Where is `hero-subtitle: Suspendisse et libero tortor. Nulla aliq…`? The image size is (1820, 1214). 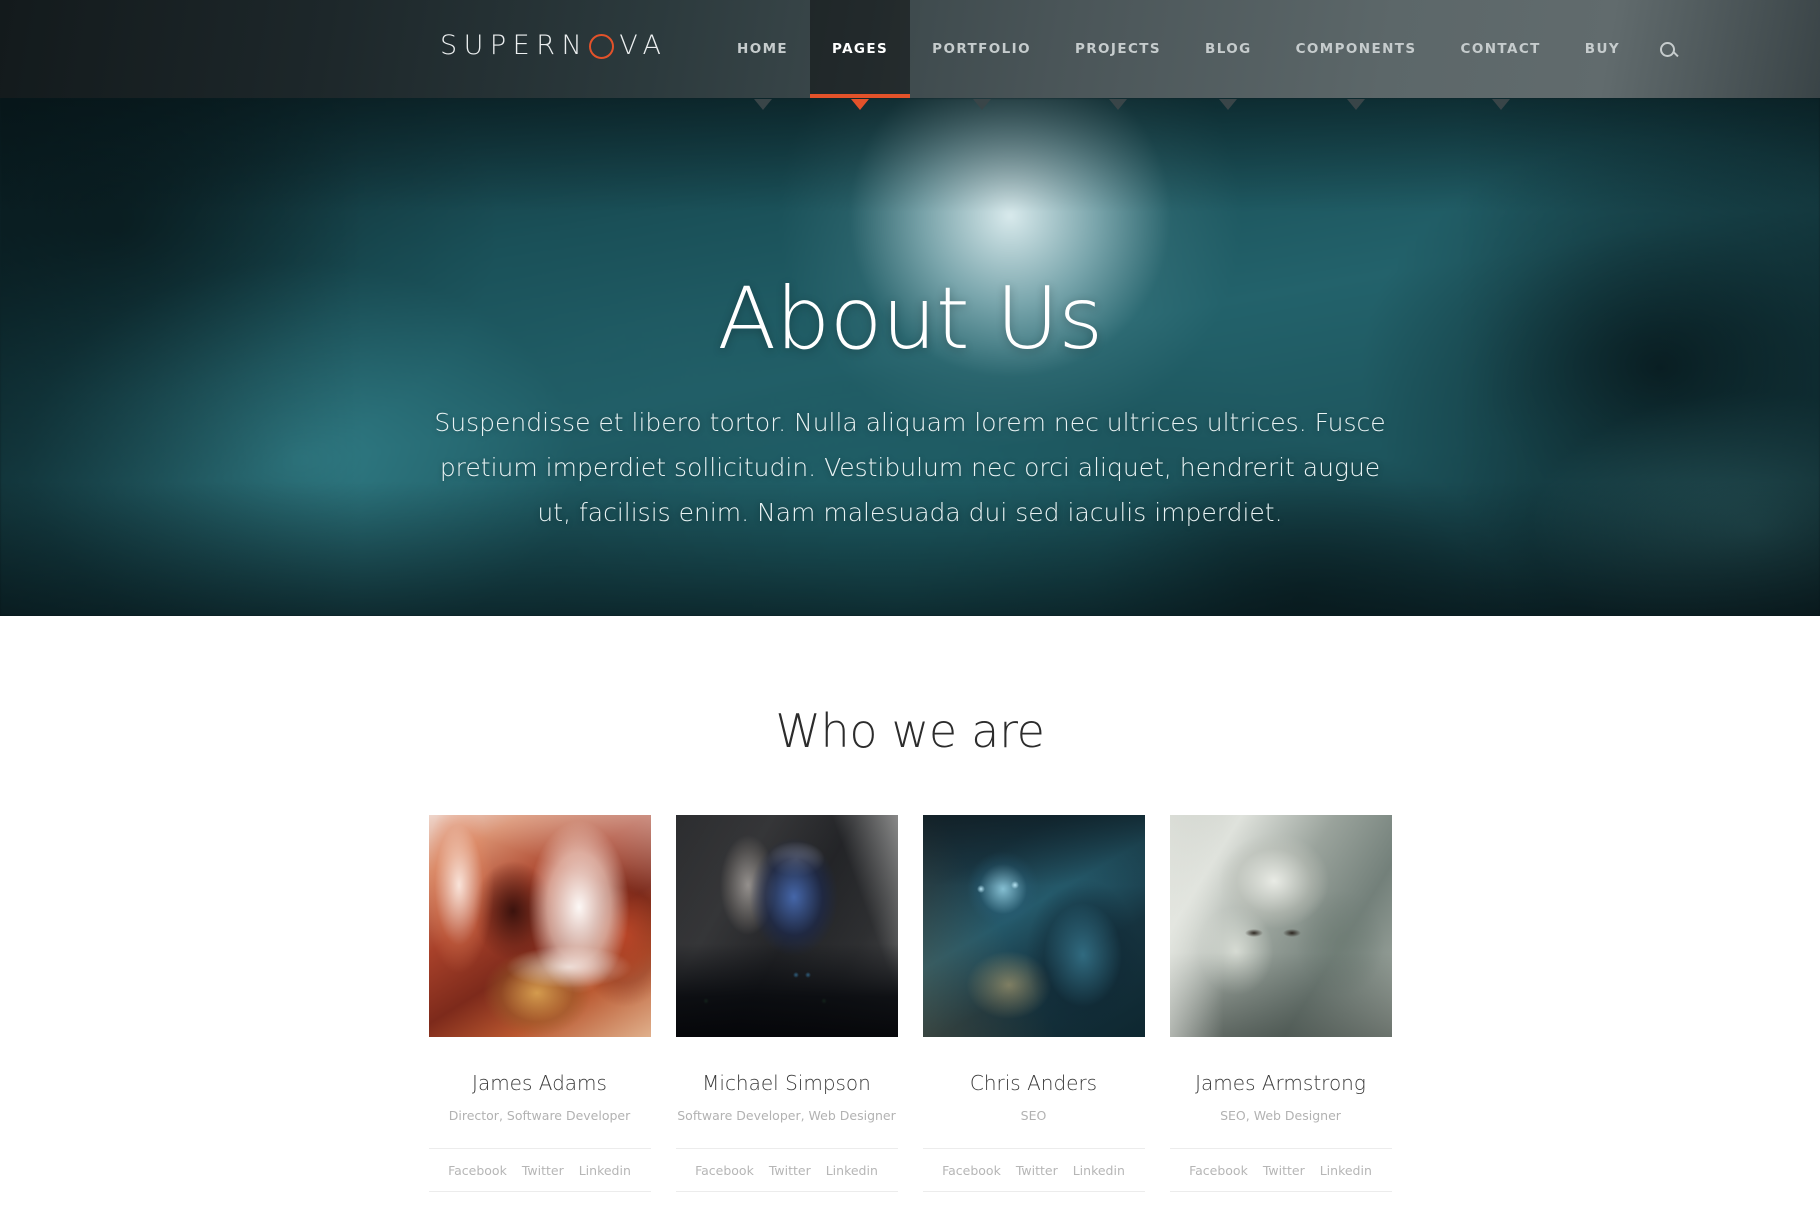
hero-subtitle: Suspendisse et libero tortor. Nulla aliq… is located at coordinates (910, 467).